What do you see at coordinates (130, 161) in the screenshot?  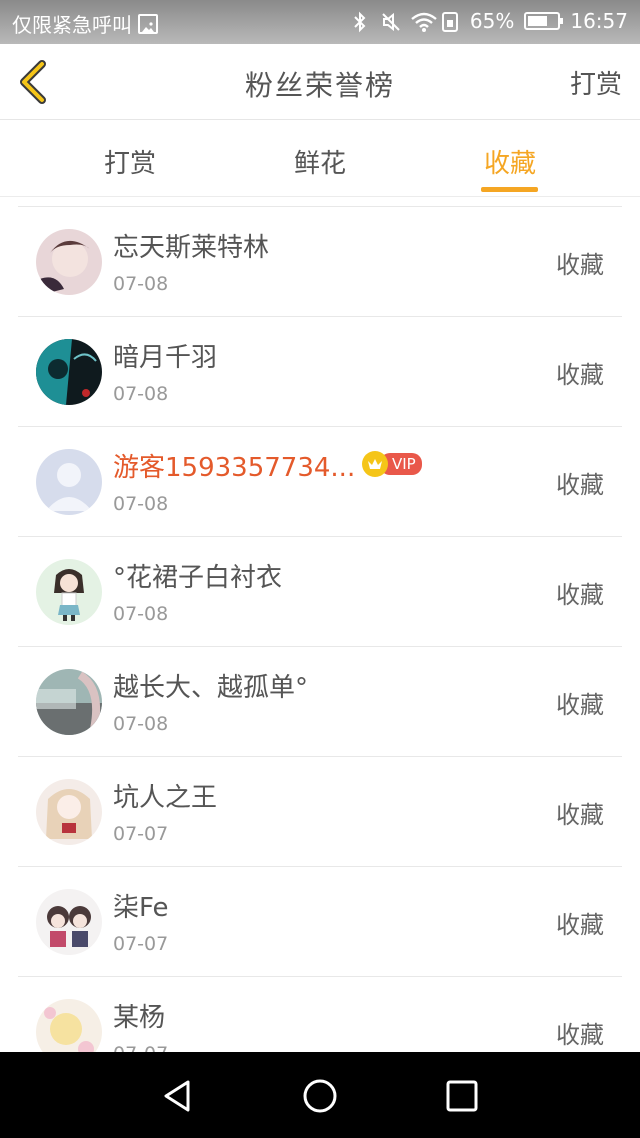 I see `tab-tip: 打赏` at bounding box center [130, 161].